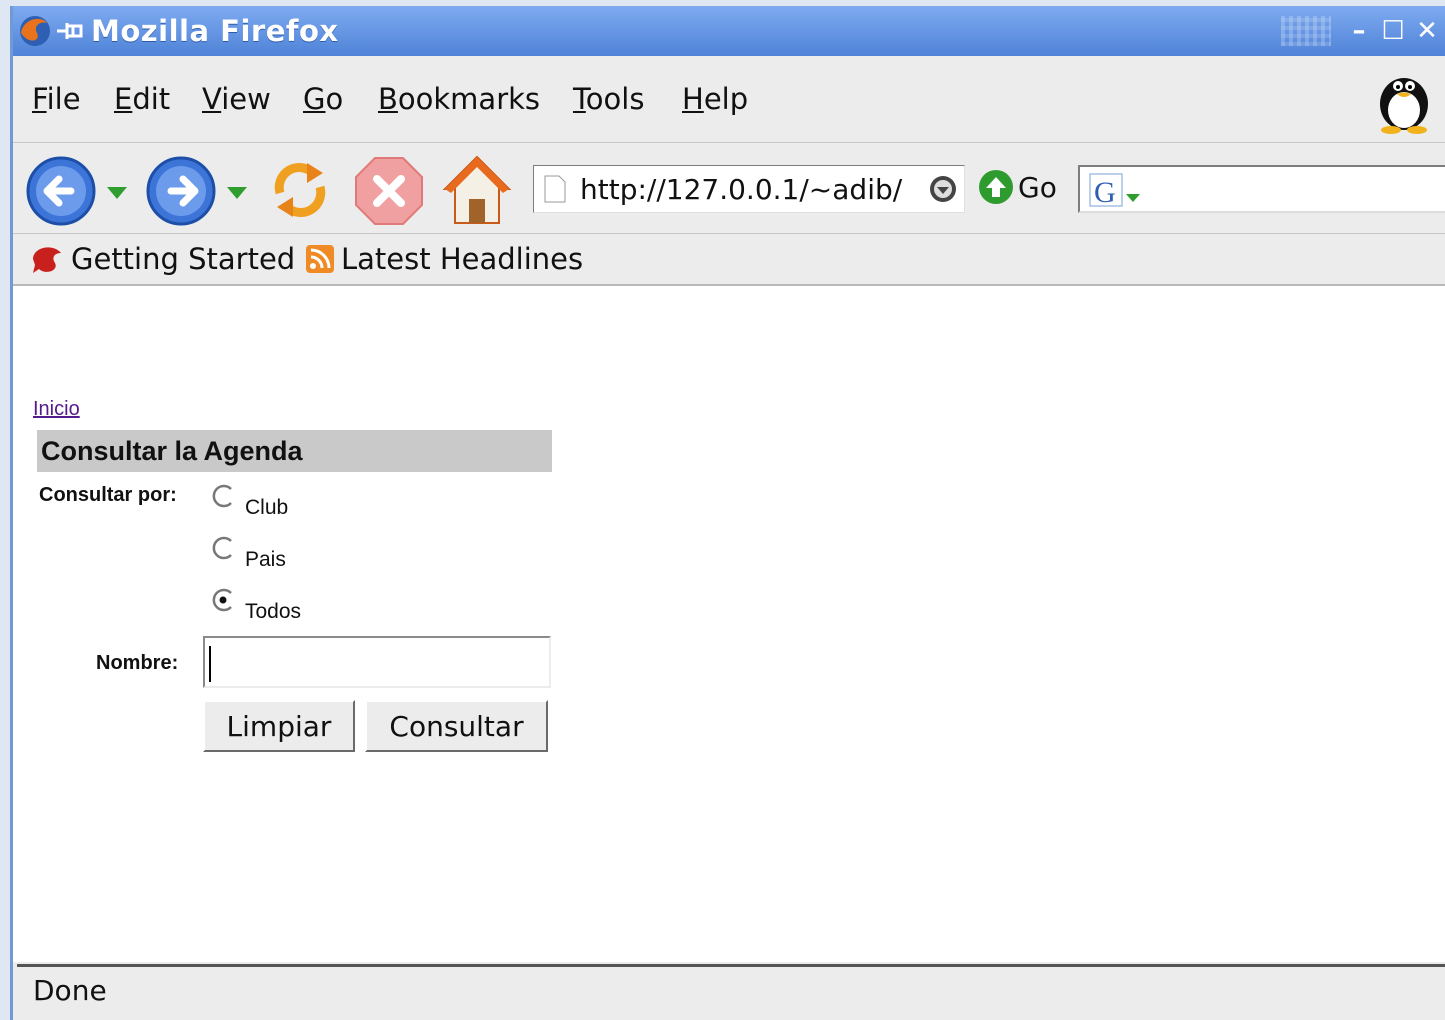 The height and width of the screenshot is (1020, 1445). What do you see at coordinates (1261, 189) in the screenshot?
I see `search-box: G` at bounding box center [1261, 189].